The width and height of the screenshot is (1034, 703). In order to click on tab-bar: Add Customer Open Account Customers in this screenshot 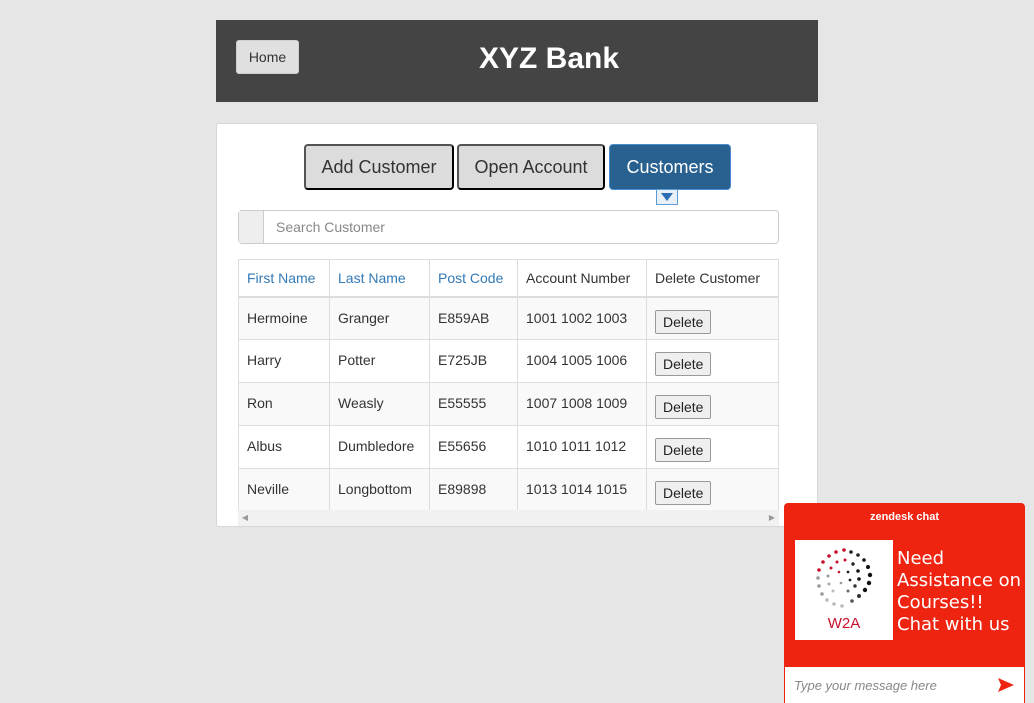, I will do `click(517, 174)`.